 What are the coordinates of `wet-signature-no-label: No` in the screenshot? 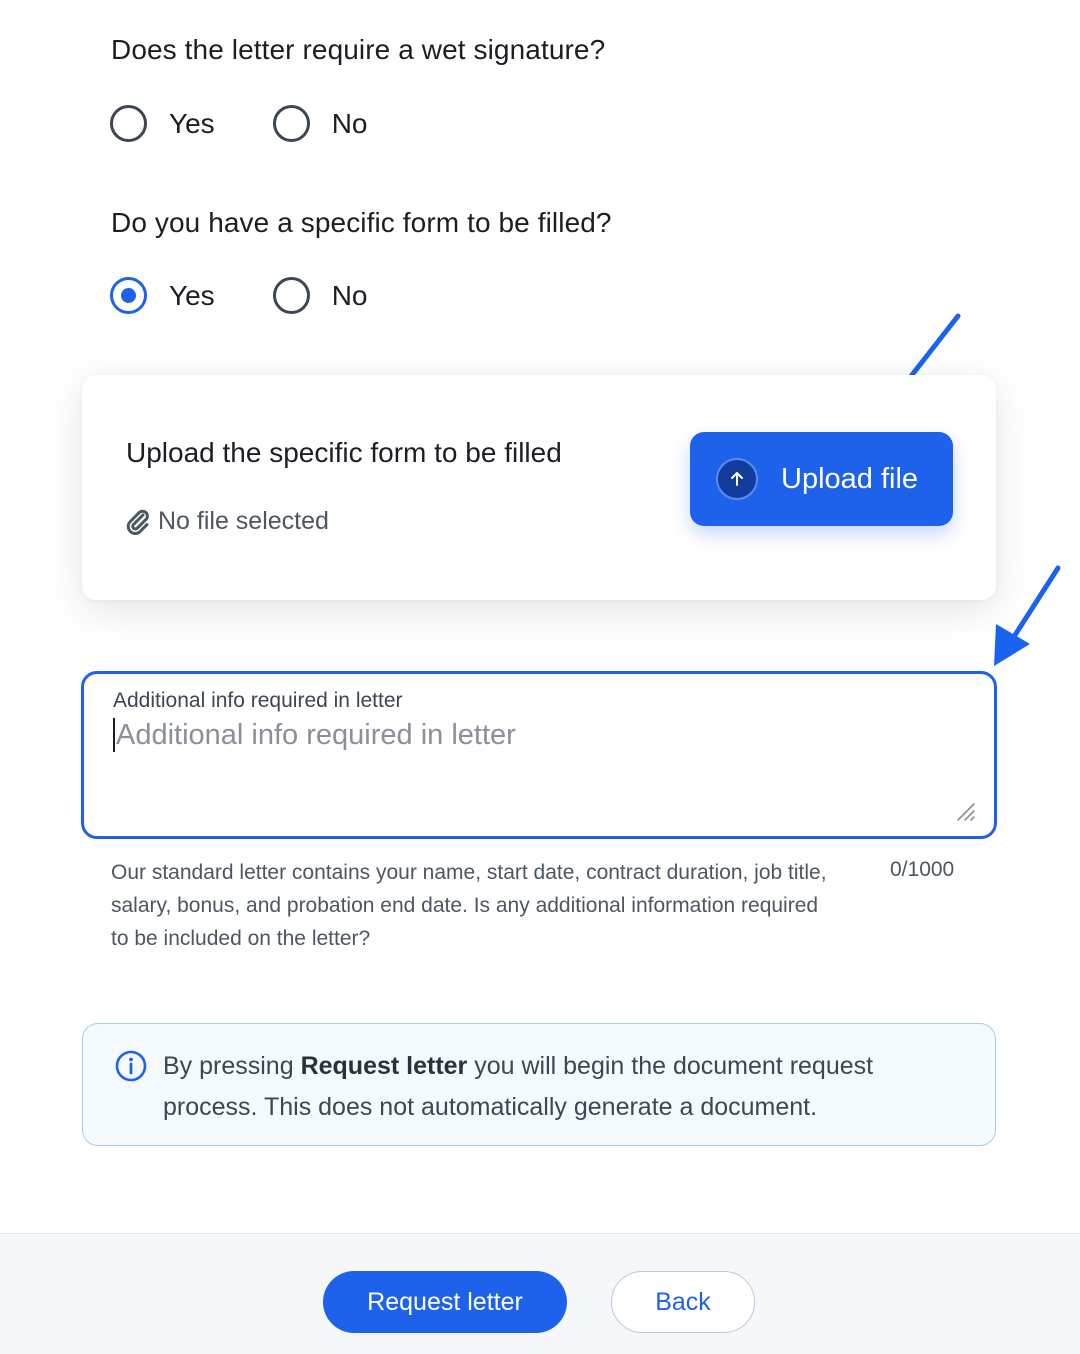 It's located at (350, 124).